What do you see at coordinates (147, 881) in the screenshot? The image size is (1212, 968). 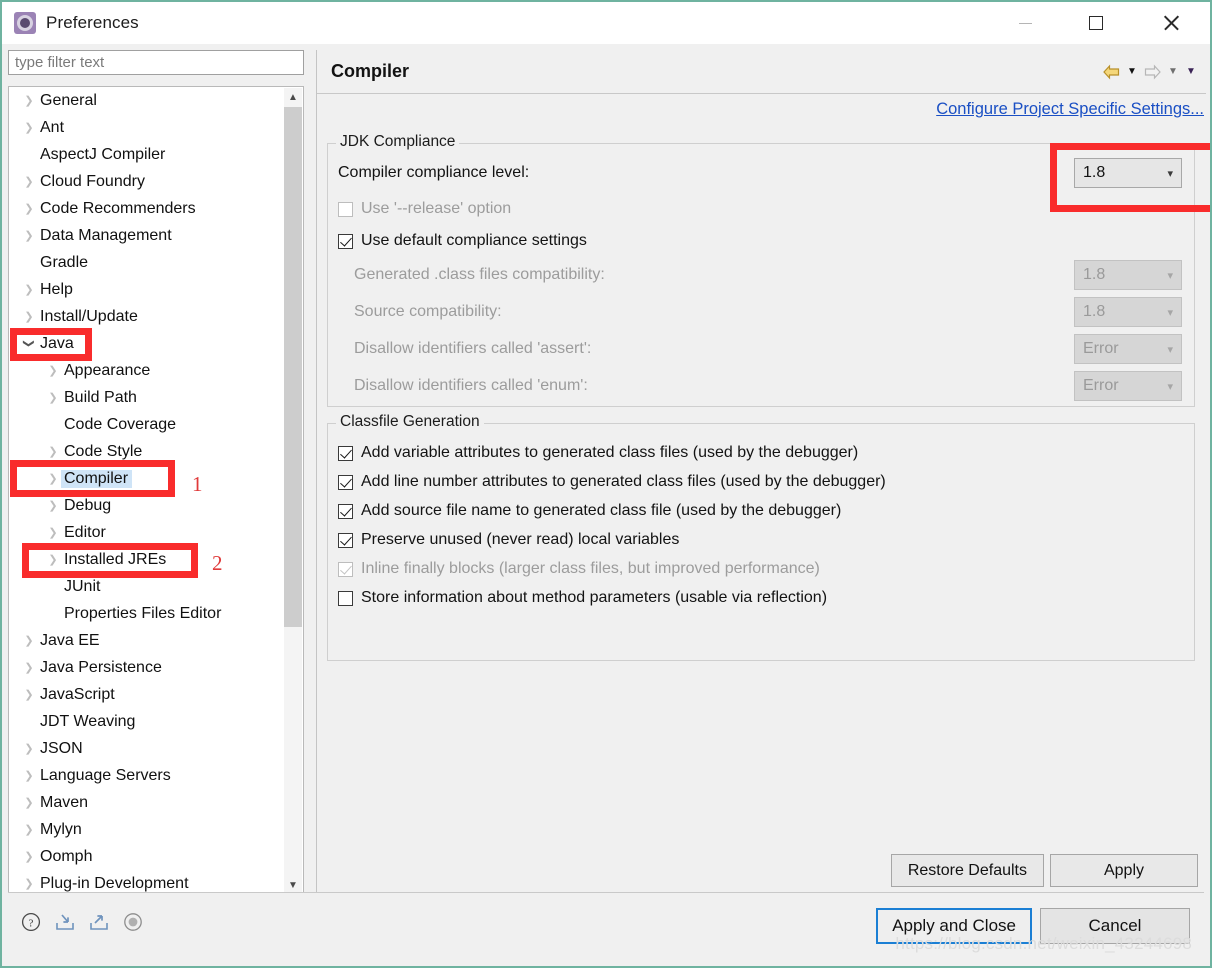 I see `sidebar-item-plug-in-development: ❯ Plug-in Development` at bounding box center [147, 881].